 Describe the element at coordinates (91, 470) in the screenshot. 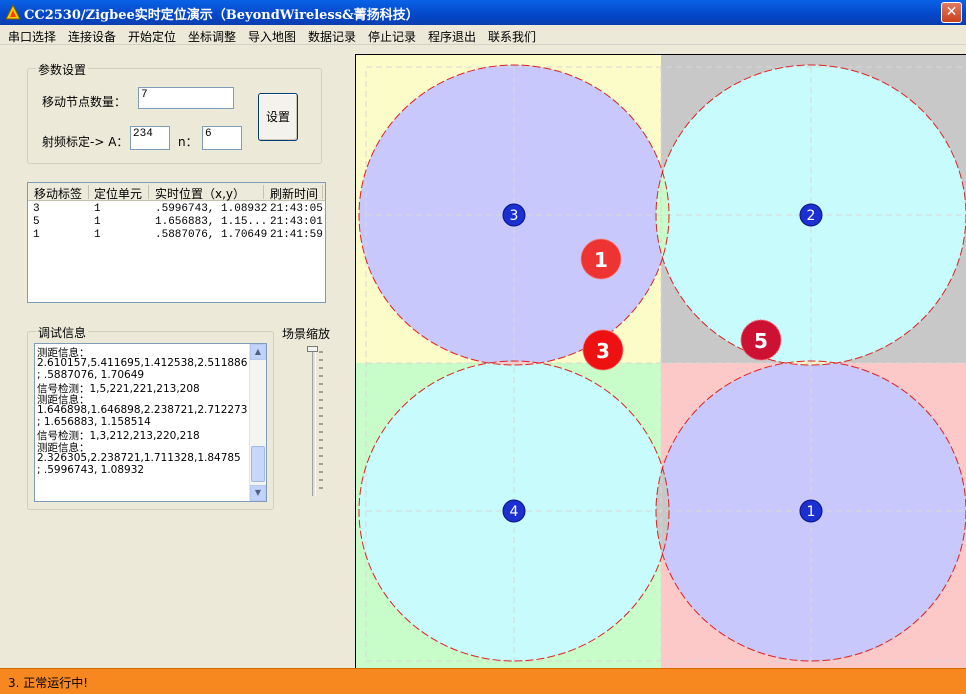

I see `debug-line: ; .5996743, 1.08932` at that location.